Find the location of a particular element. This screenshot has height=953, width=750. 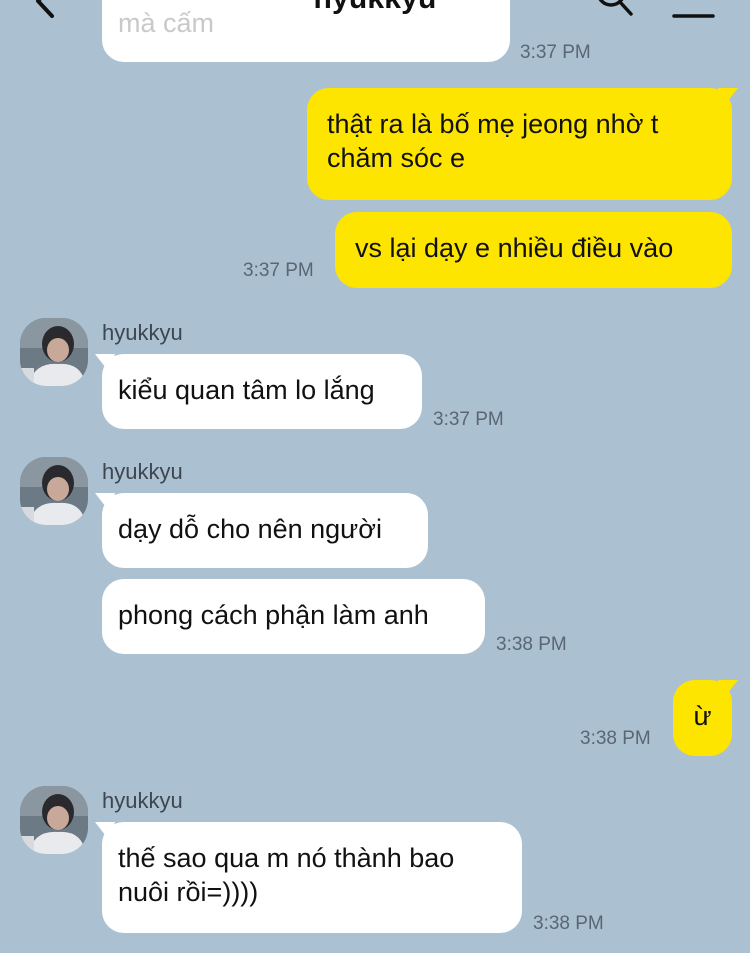

message-bubble-incoming: thế sao qua m nó thành bao nuôi rồi=)))) is located at coordinates (308, 877).